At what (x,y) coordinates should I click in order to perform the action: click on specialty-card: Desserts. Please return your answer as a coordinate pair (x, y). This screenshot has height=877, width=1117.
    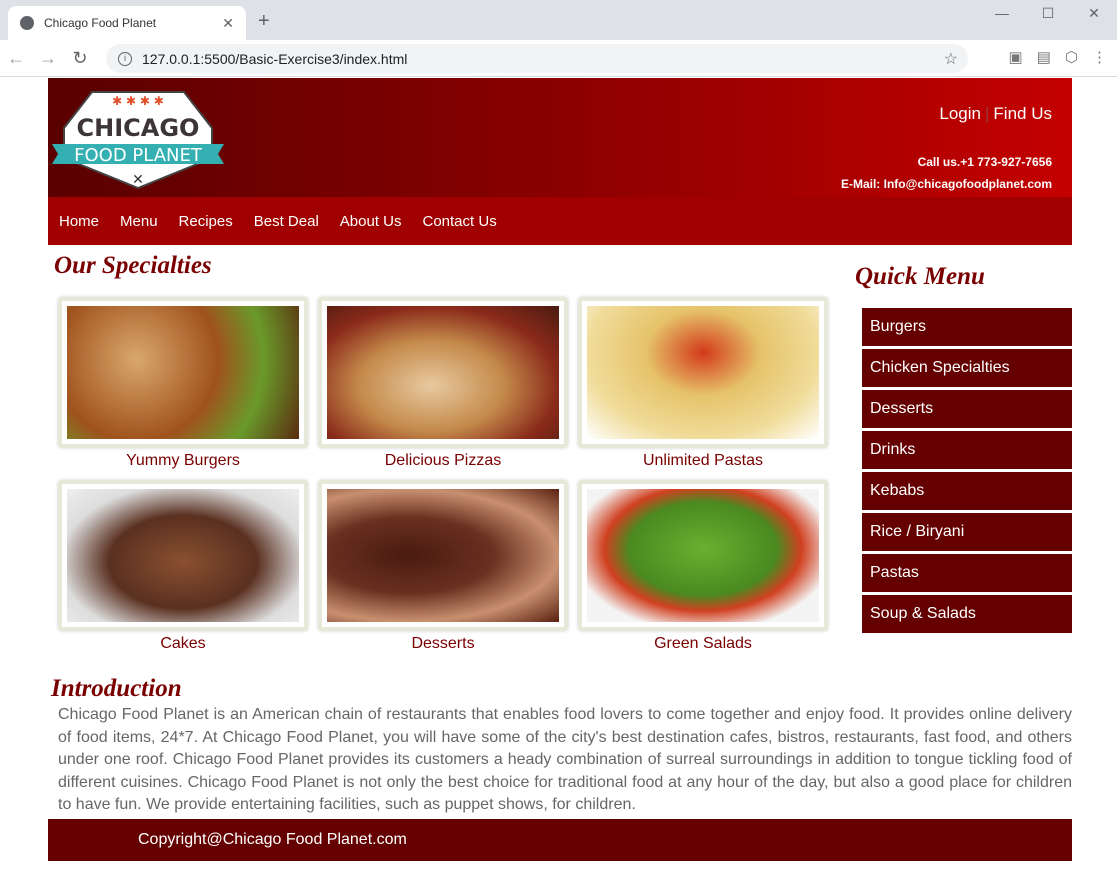
    Looking at the image, I should click on (443, 571).